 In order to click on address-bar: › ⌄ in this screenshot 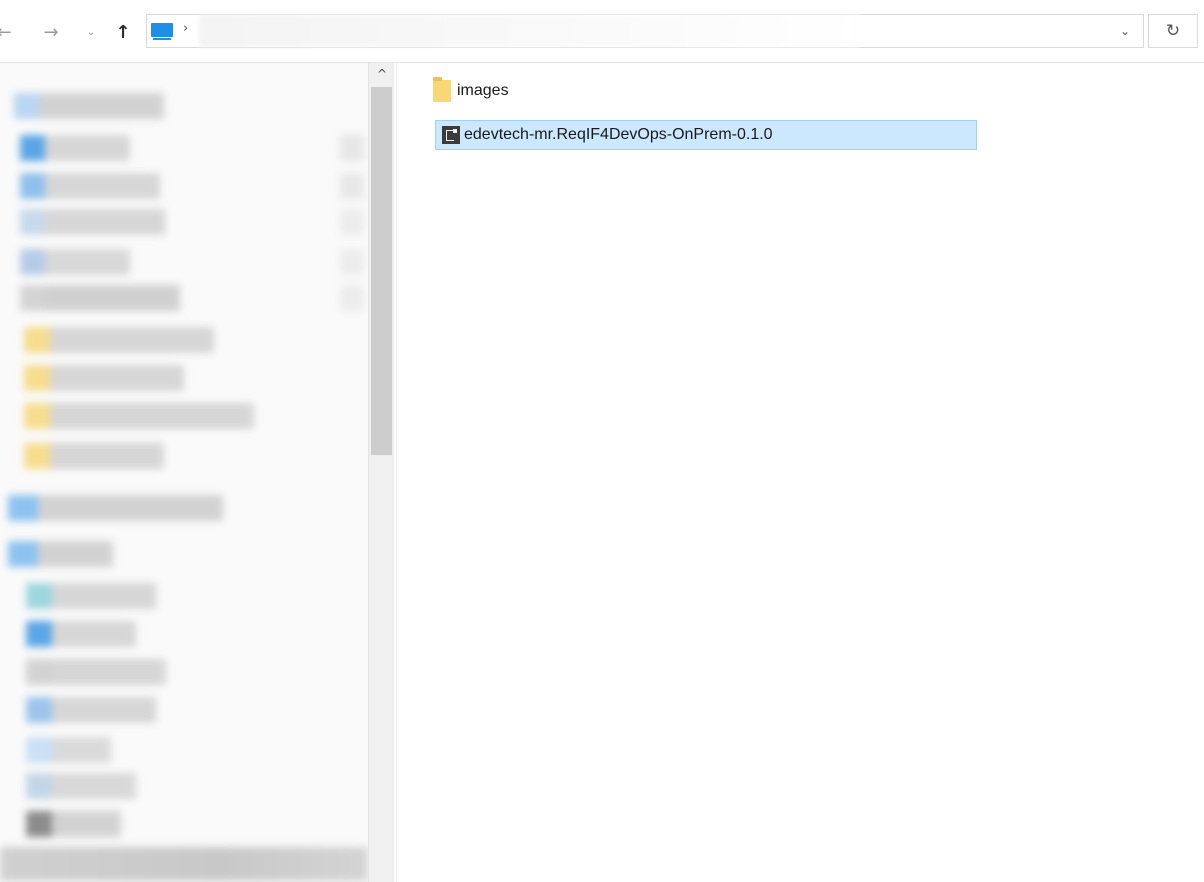, I will do `click(645, 31)`.